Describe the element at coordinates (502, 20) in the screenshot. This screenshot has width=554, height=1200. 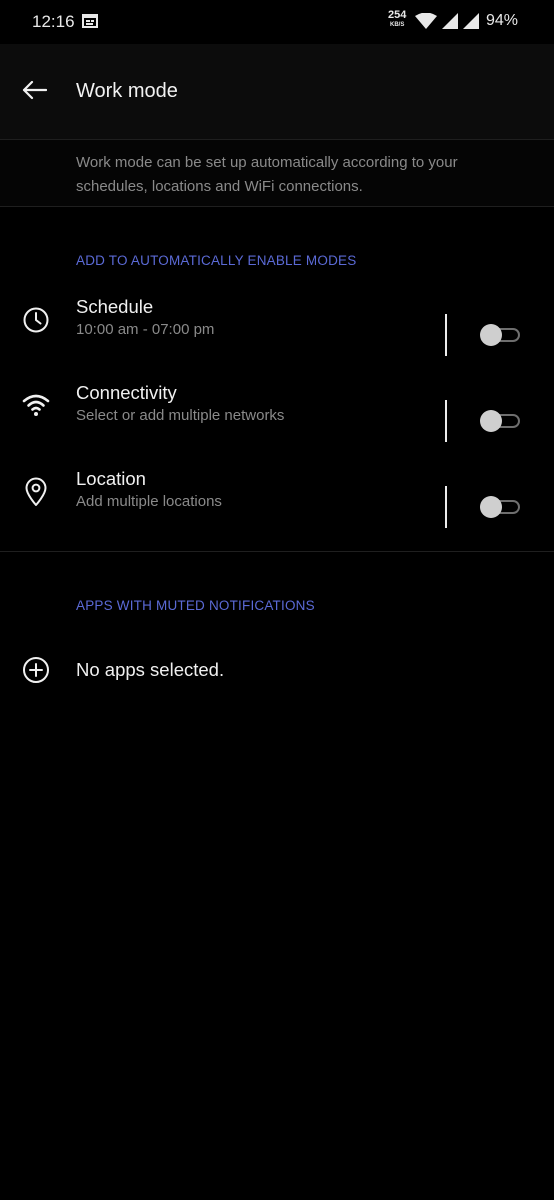
I see `battery-level: 94%` at that location.